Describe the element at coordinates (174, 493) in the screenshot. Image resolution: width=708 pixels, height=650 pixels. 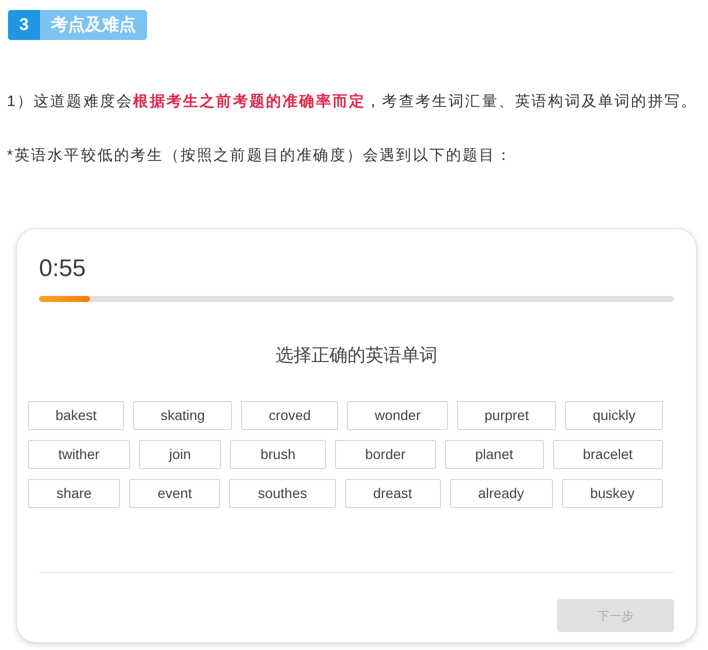
I see `word-option: event` at that location.